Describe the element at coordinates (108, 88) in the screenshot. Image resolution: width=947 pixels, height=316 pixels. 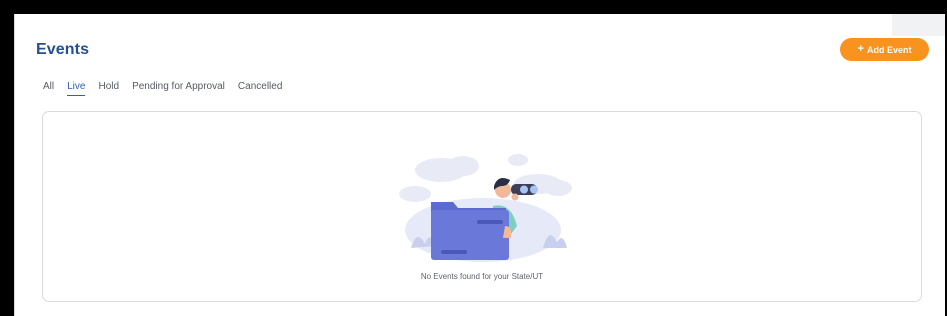
I see `tab-hold: Hold` at that location.